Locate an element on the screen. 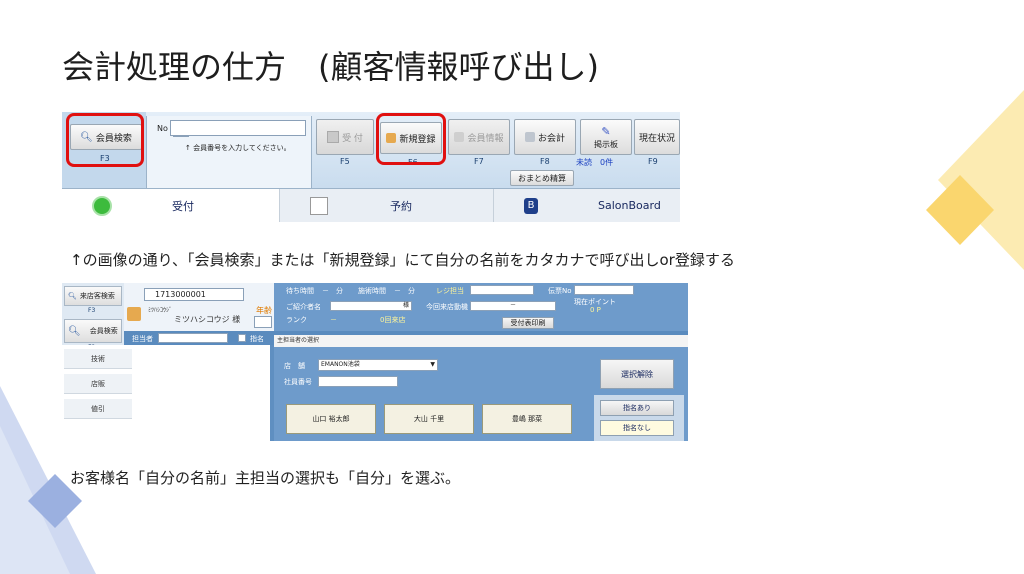 The width and height of the screenshot is (1024, 574). list-item-label: 値引 is located at coordinates (98, 408).